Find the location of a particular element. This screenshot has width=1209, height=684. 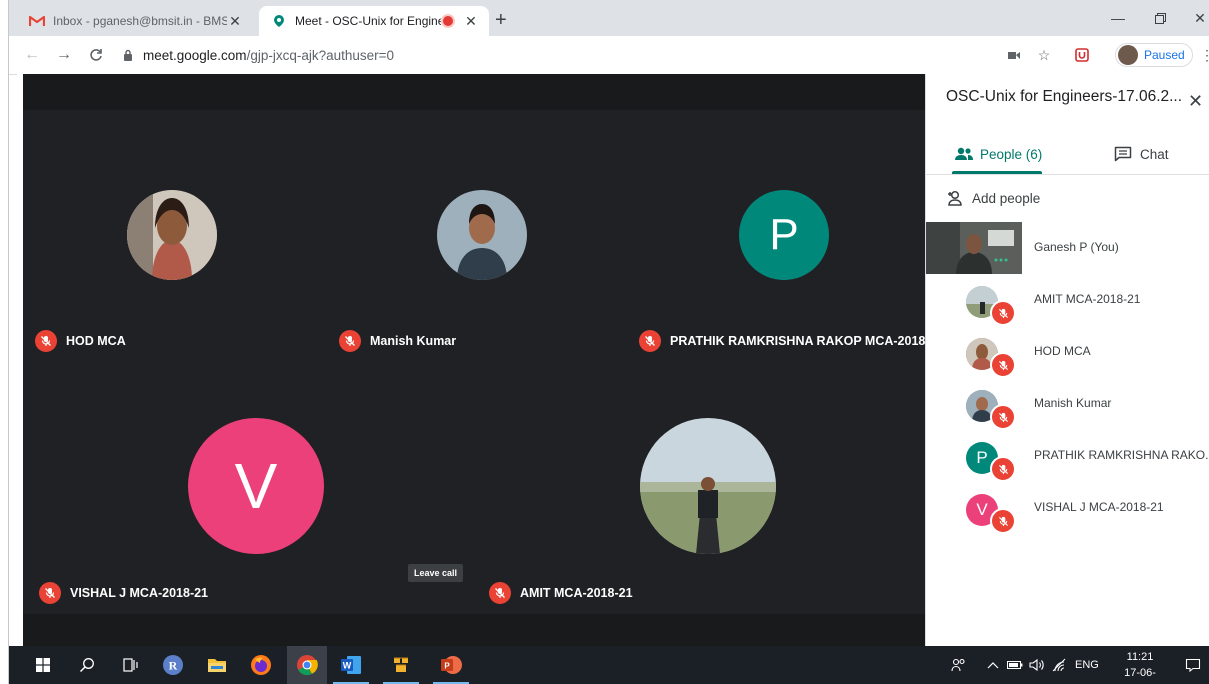

add-person-icon is located at coordinates (956, 198).